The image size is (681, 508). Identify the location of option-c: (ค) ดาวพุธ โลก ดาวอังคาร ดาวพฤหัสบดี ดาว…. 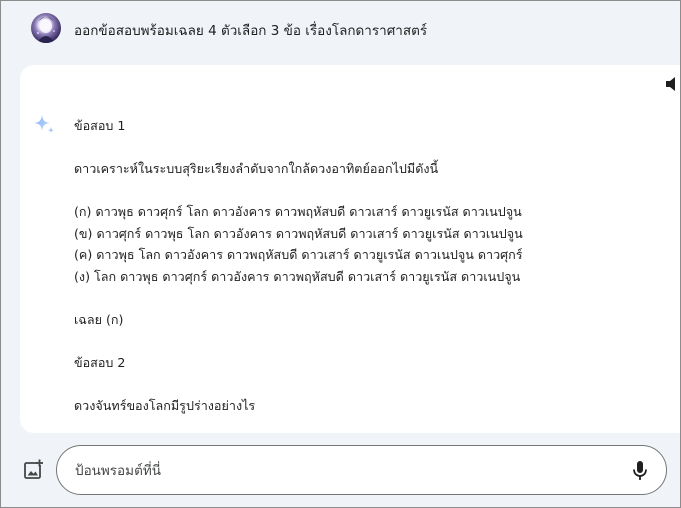
(298, 254).